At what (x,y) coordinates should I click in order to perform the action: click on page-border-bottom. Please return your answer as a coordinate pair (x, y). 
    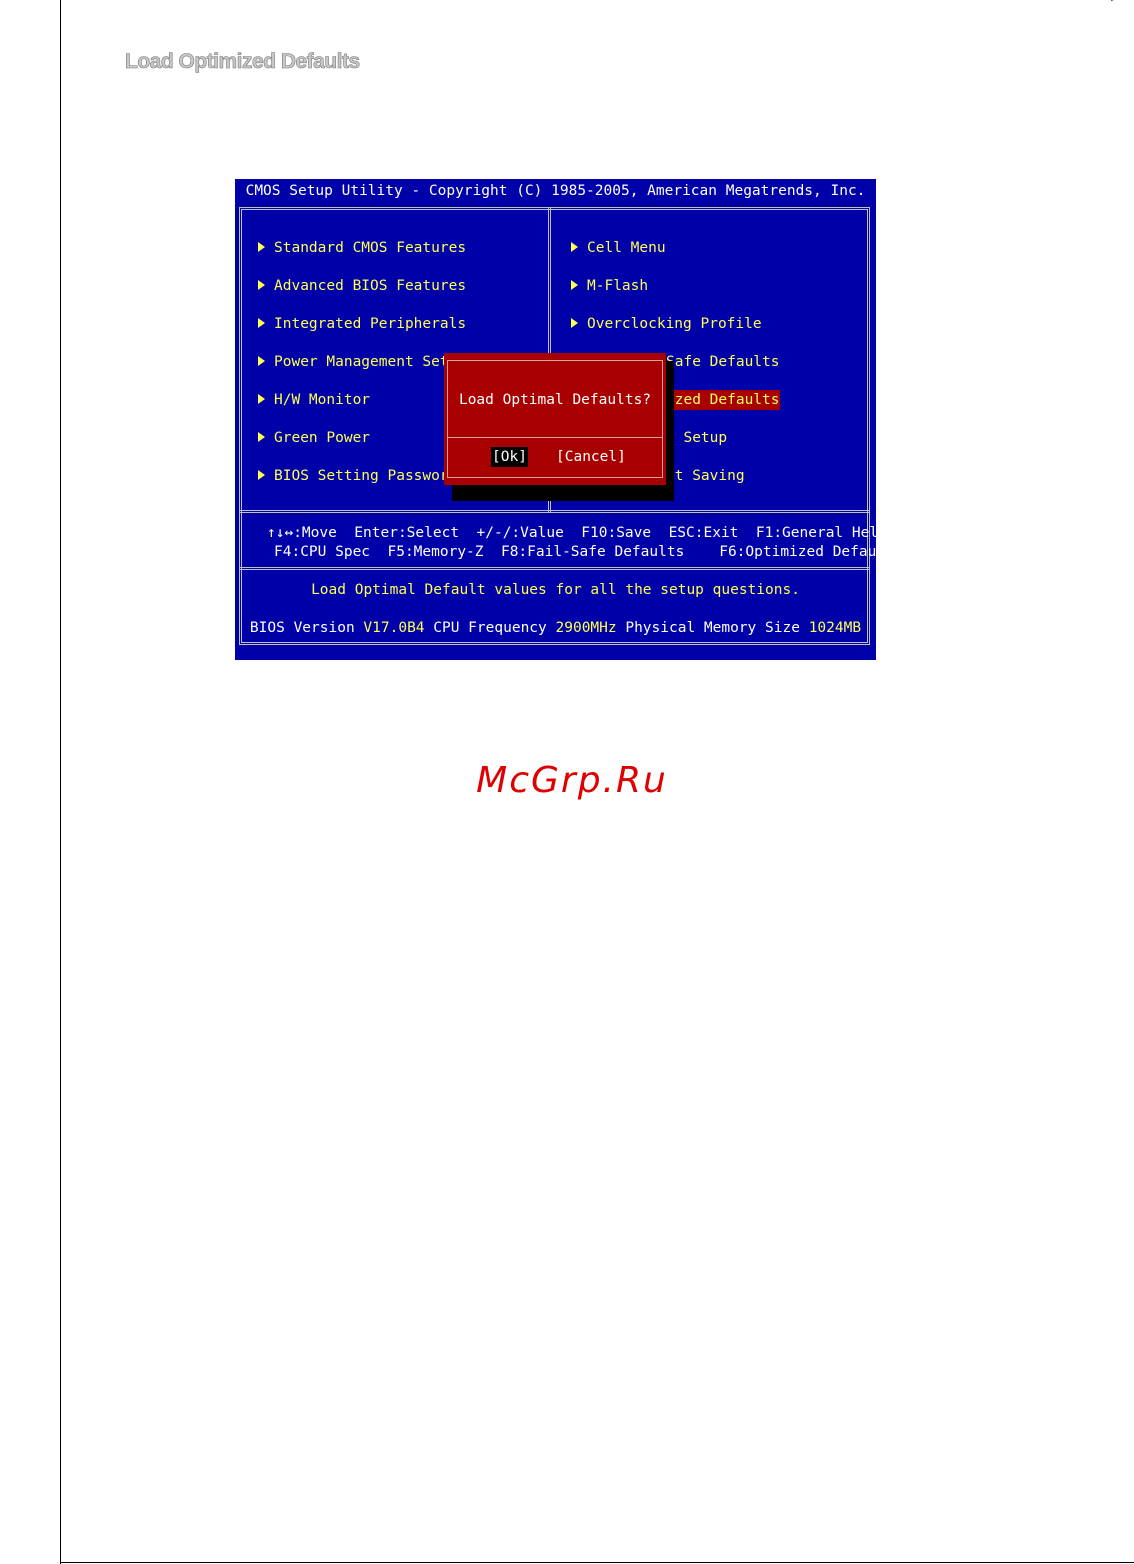
    Looking at the image, I should click on (597, 1562).